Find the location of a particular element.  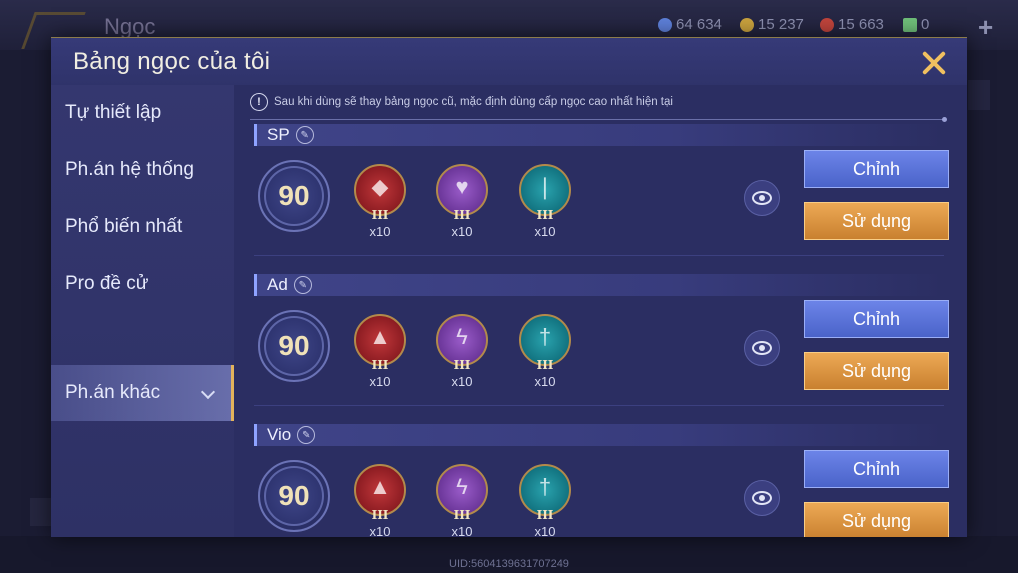

rune-page-header: Ad ✎ is located at coordinates (599, 285).